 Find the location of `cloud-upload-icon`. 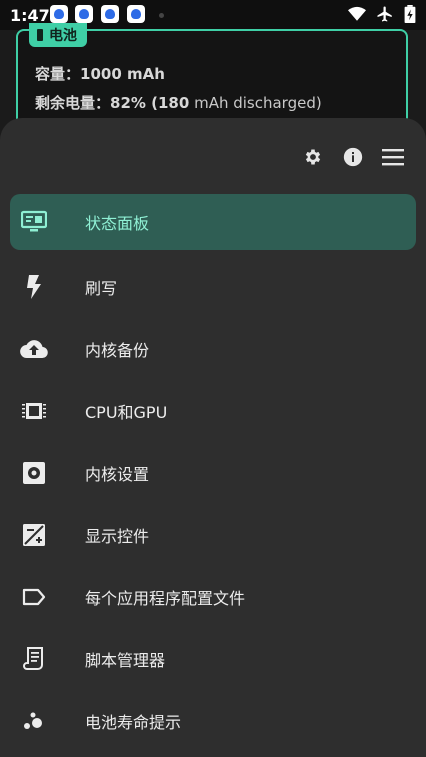

cloud-upload-icon is located at coordinates (34, 349).